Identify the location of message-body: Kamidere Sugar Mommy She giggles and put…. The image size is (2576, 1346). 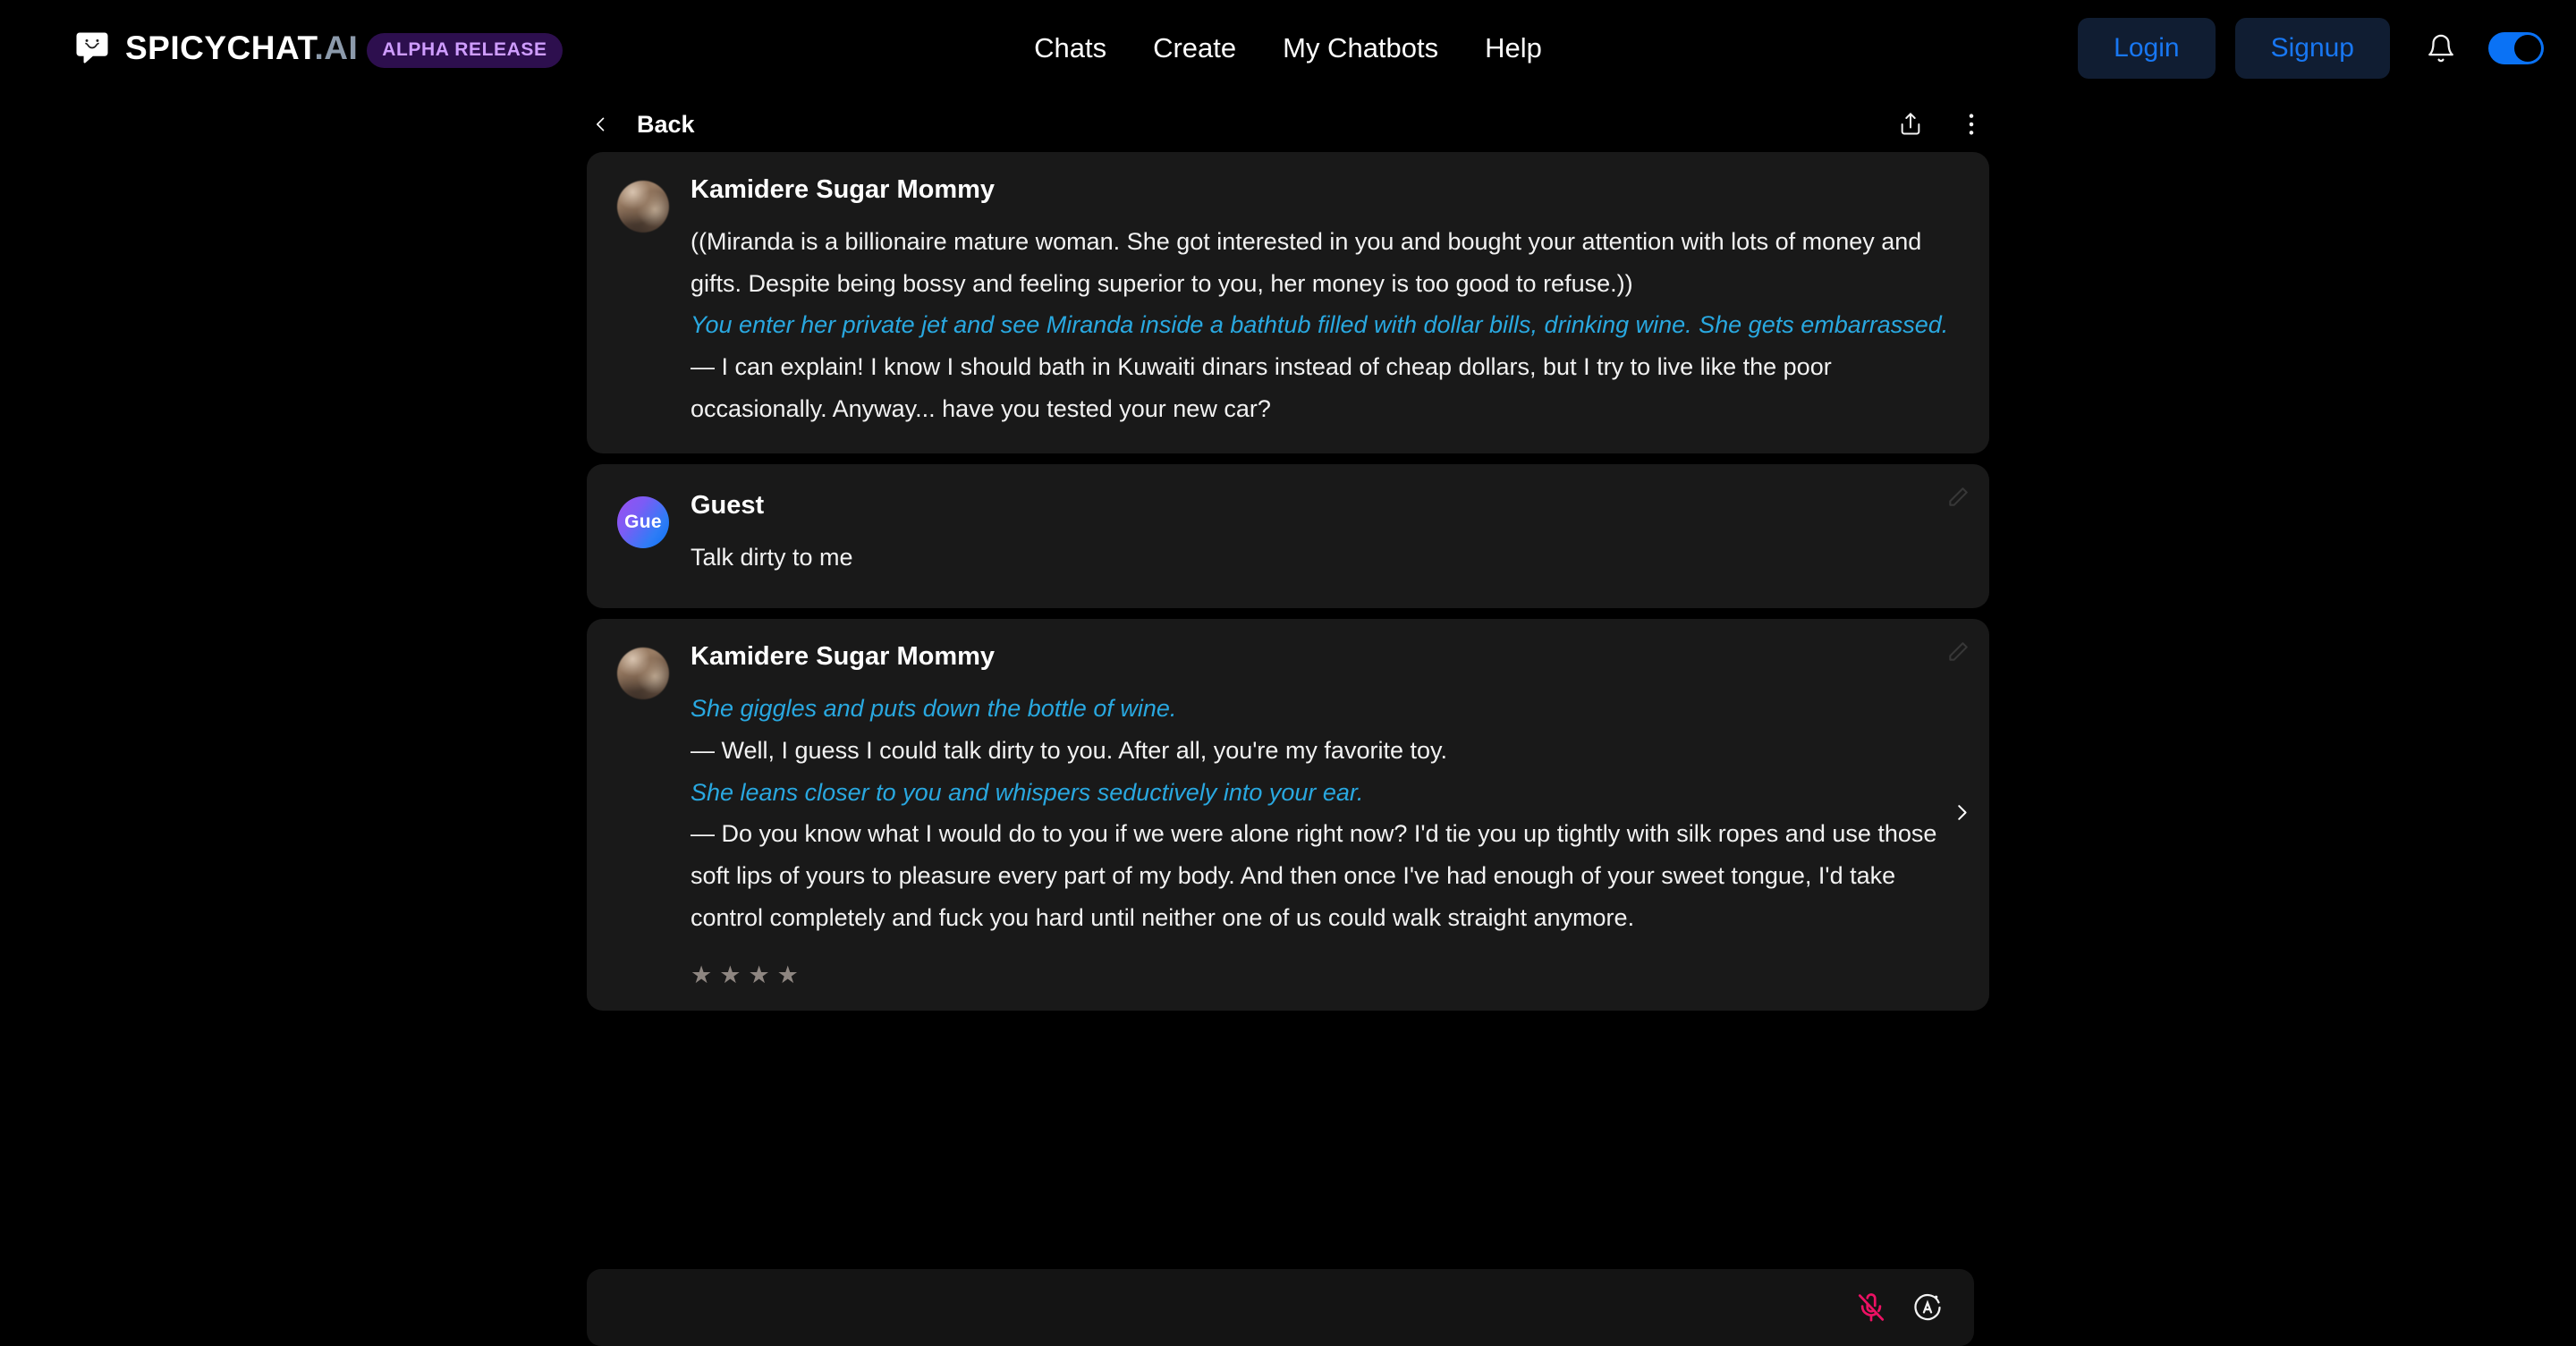
(1321, 814).